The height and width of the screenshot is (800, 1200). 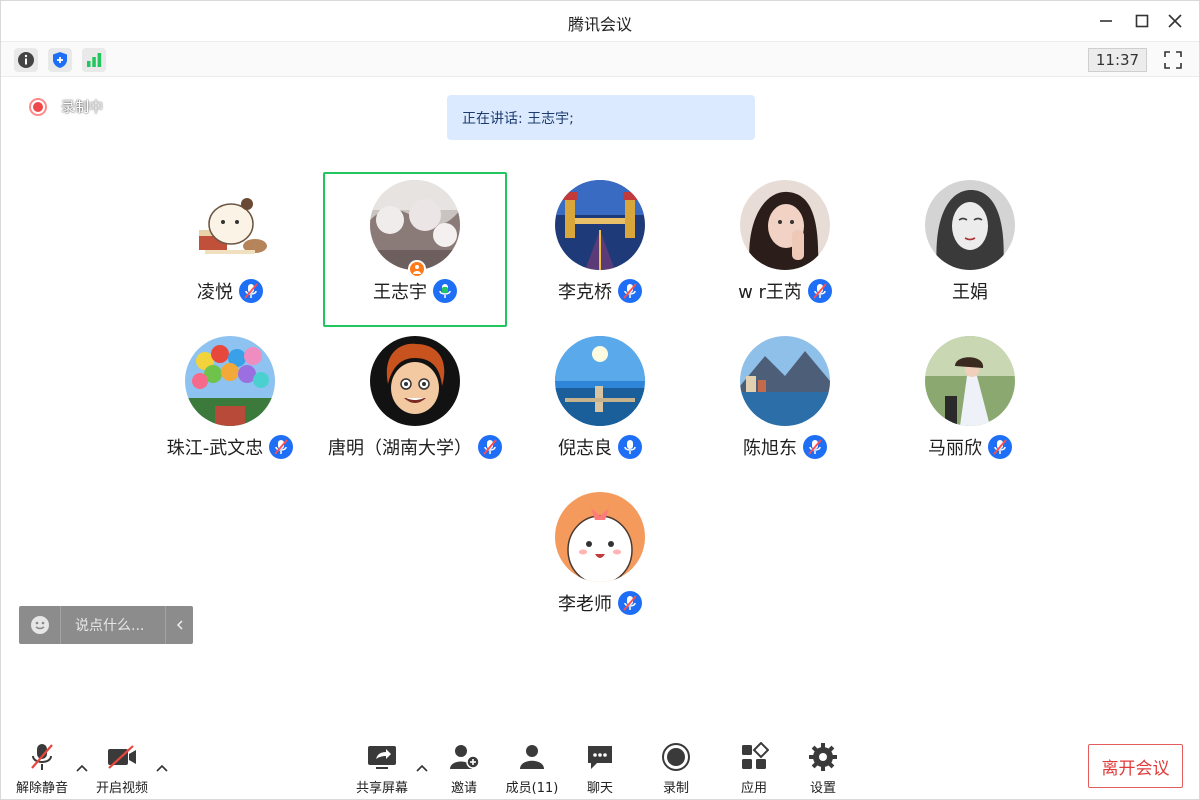 I want to click on participant-tile: 凌悦, so click(x=230, y=249).